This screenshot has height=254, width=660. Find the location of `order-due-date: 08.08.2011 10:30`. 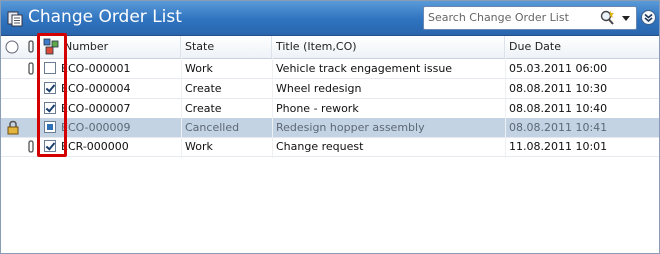

order-due-date: 08.08.2011 10:30 is located at coordinates (558, 88).